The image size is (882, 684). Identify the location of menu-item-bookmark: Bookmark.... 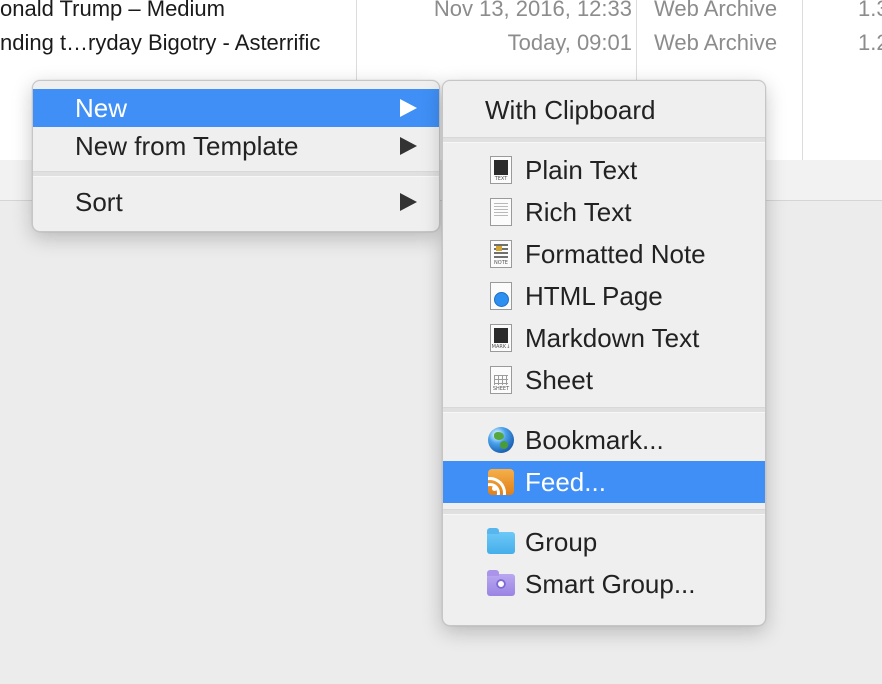
(604, 440).